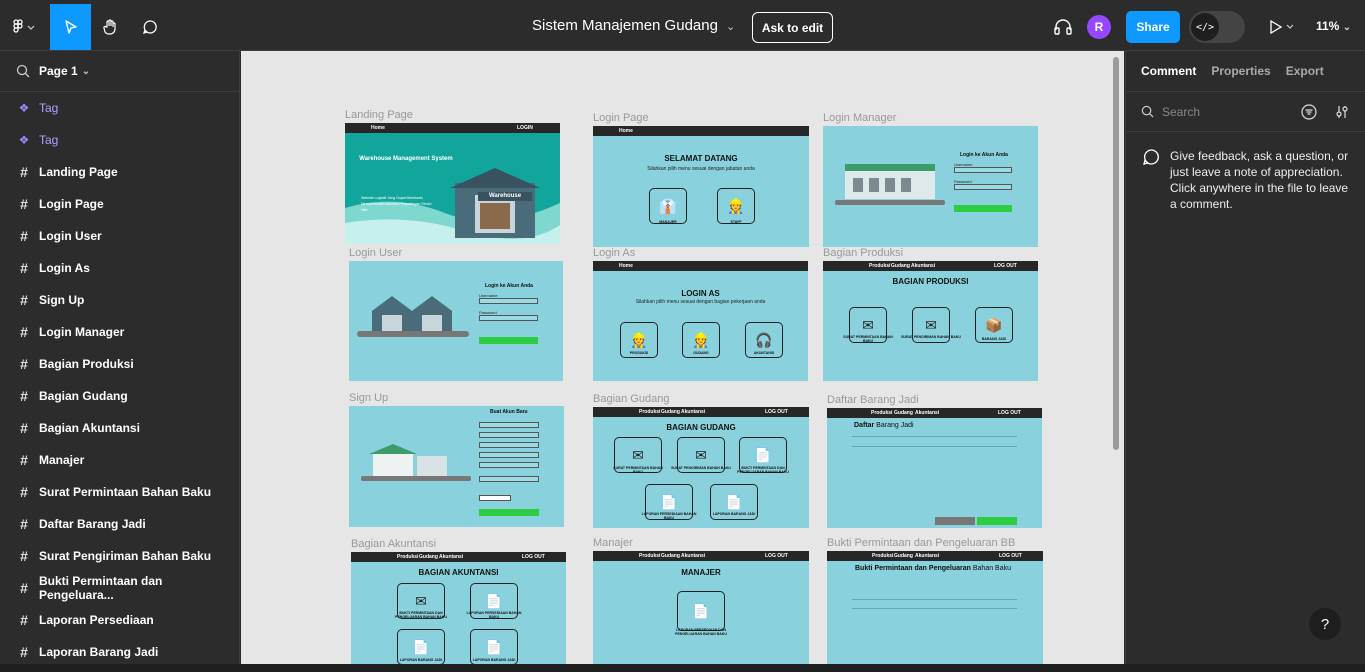 The width and height of the screenshot is (1365, 672). I want to click on frame-label-signup: Sign Up, so click(368, 398).